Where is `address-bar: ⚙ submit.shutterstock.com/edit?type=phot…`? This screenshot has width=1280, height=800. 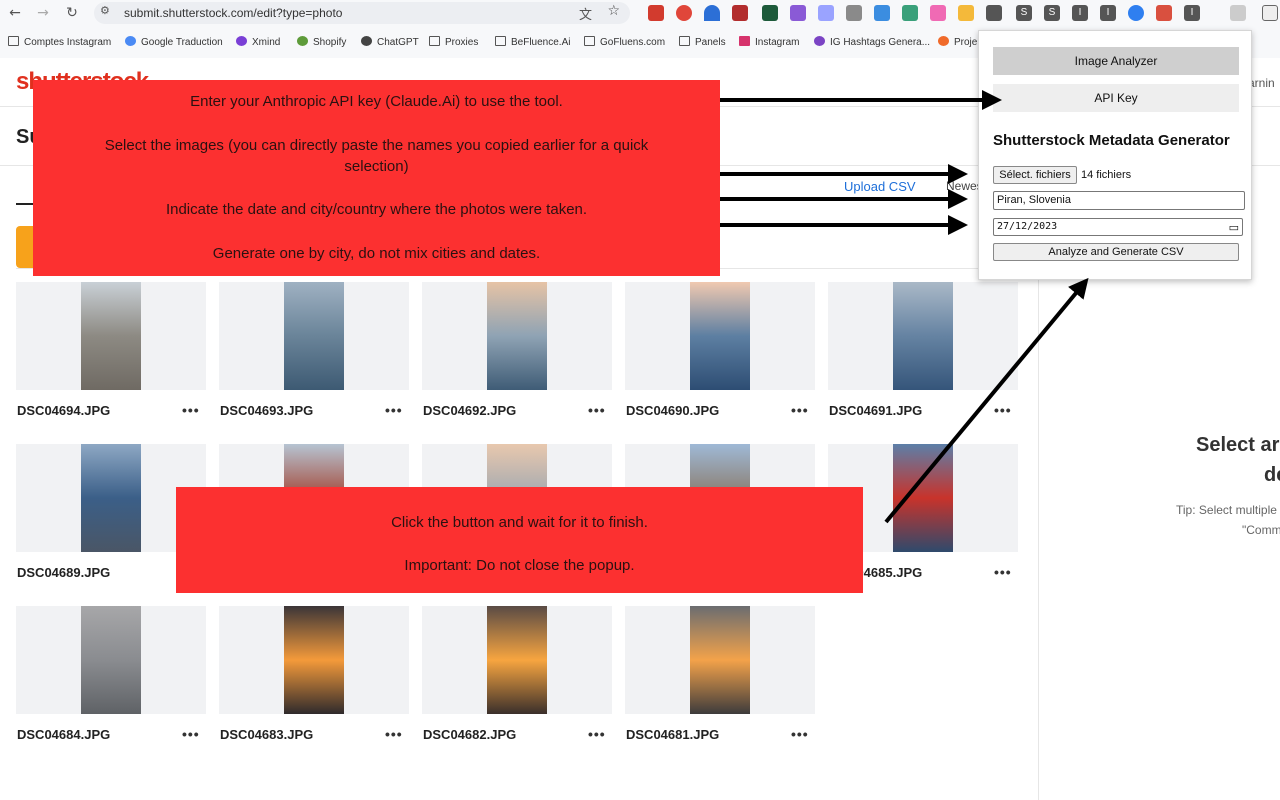 address-bar: ⚙ submit.shutterstock.com/edit?type=phot… is located at coordinates (362, 13).